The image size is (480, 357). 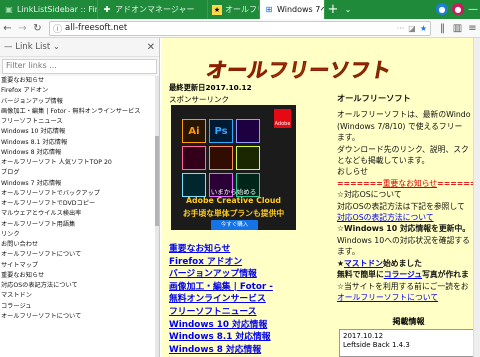 I want to click on link-firefox-addon: Firefox アドオン, so click(x=249, y=262).